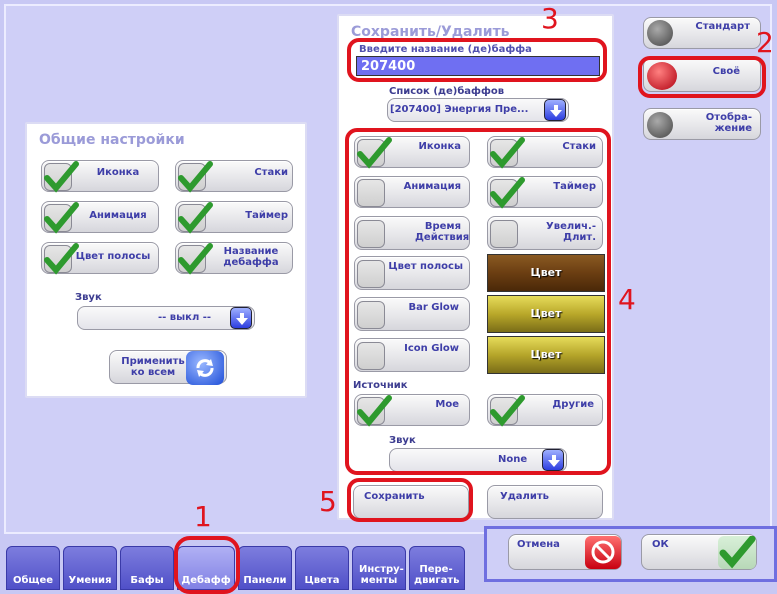 Image resolution: width=777 pixels, height=594 pixels. I want to click on tab-tools-label: Инстру- менты, so click(381, 575).